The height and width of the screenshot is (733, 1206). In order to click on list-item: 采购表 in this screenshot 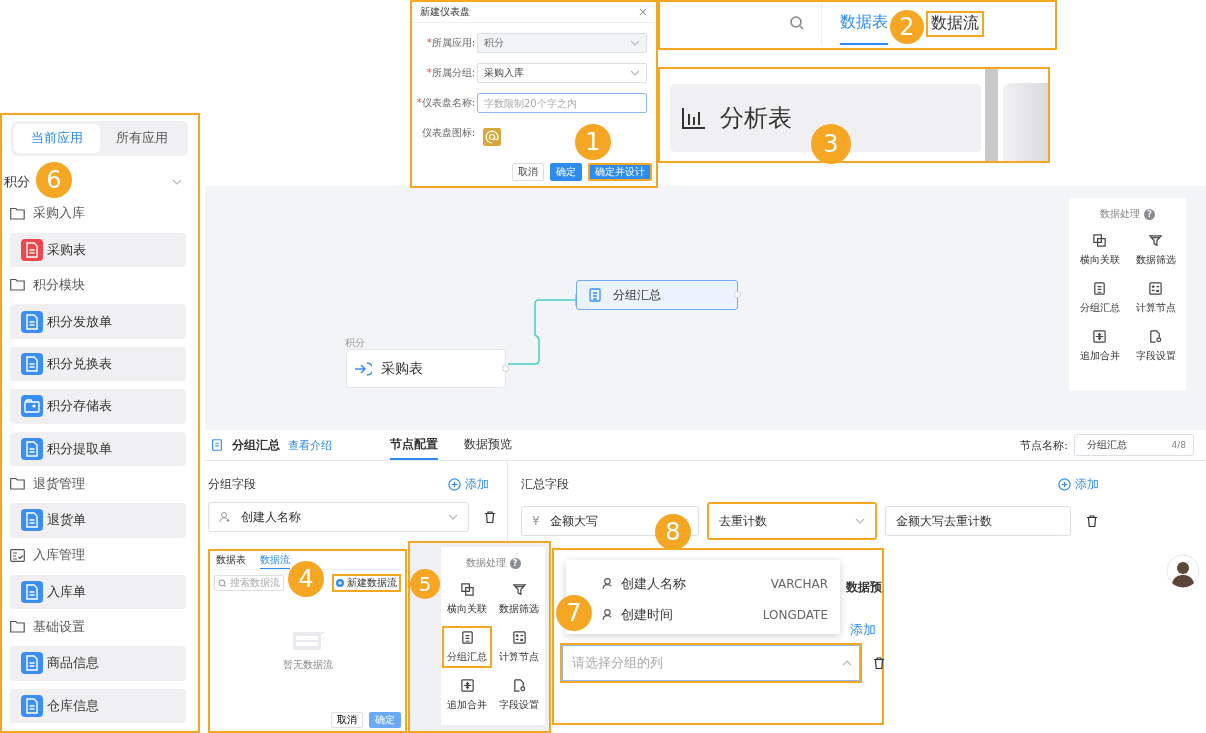, I will do `click(98, 250)`.